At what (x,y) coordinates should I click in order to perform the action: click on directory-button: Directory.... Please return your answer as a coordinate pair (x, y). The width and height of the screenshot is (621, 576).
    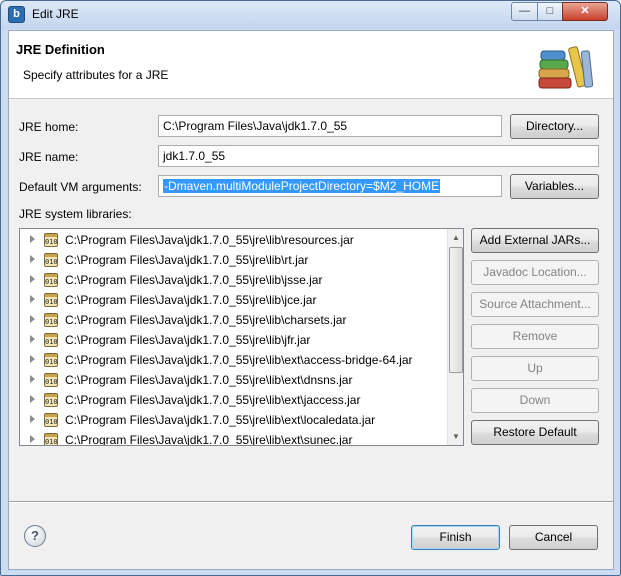
    Looking at the image, I should click on (554, 126).